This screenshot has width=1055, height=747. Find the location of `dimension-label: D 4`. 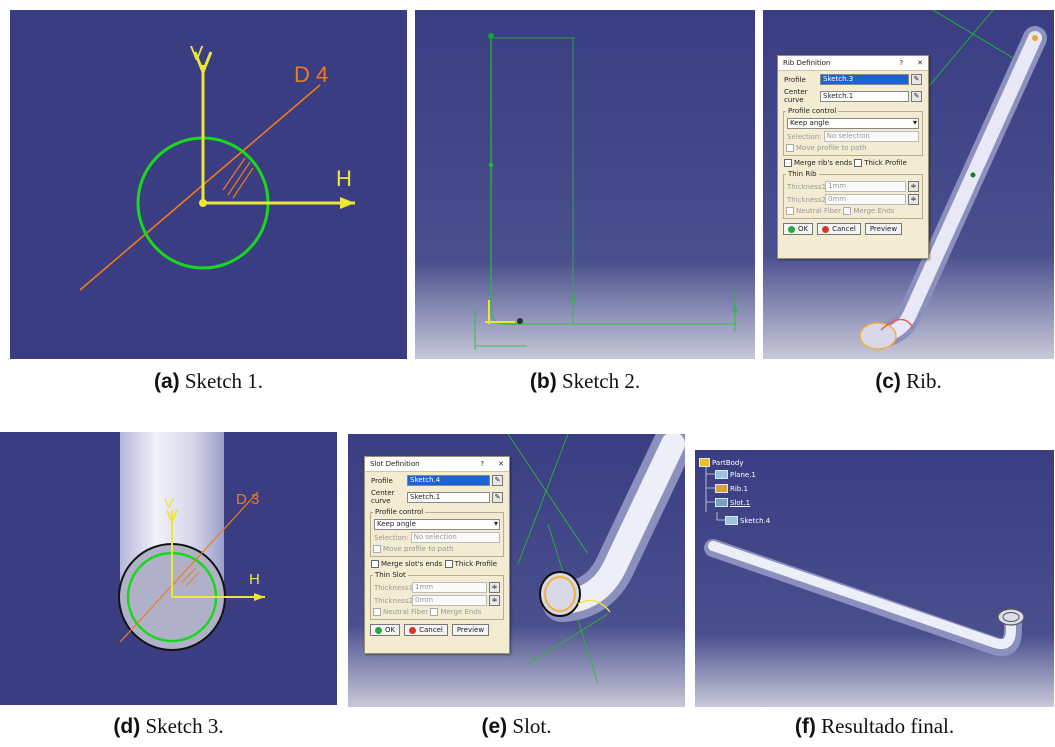

dimension-label: D 4 is located at coordinates (311, 74).